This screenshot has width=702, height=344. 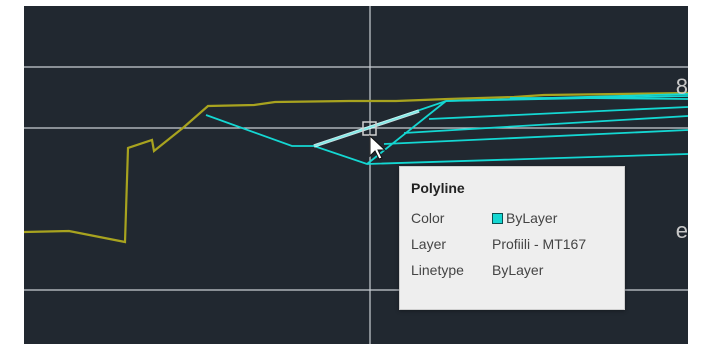 I want to click on tooltip-label: Layer, so click(x=429, y=244).